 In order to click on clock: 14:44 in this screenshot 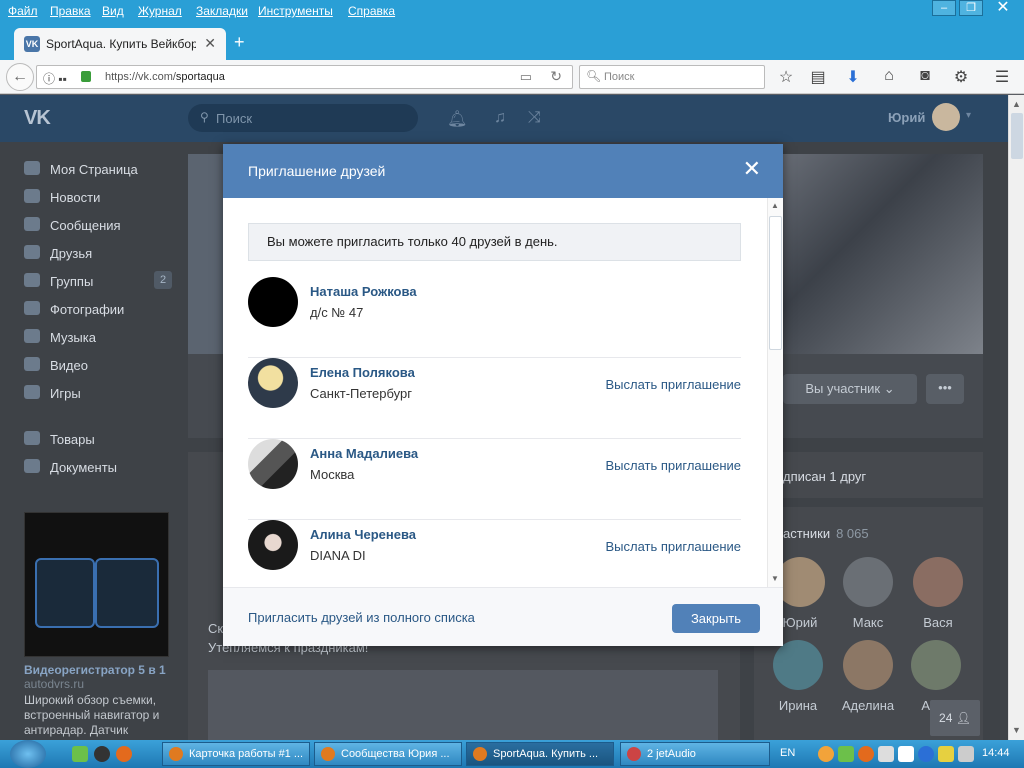, I will do `click(996, 753)`.